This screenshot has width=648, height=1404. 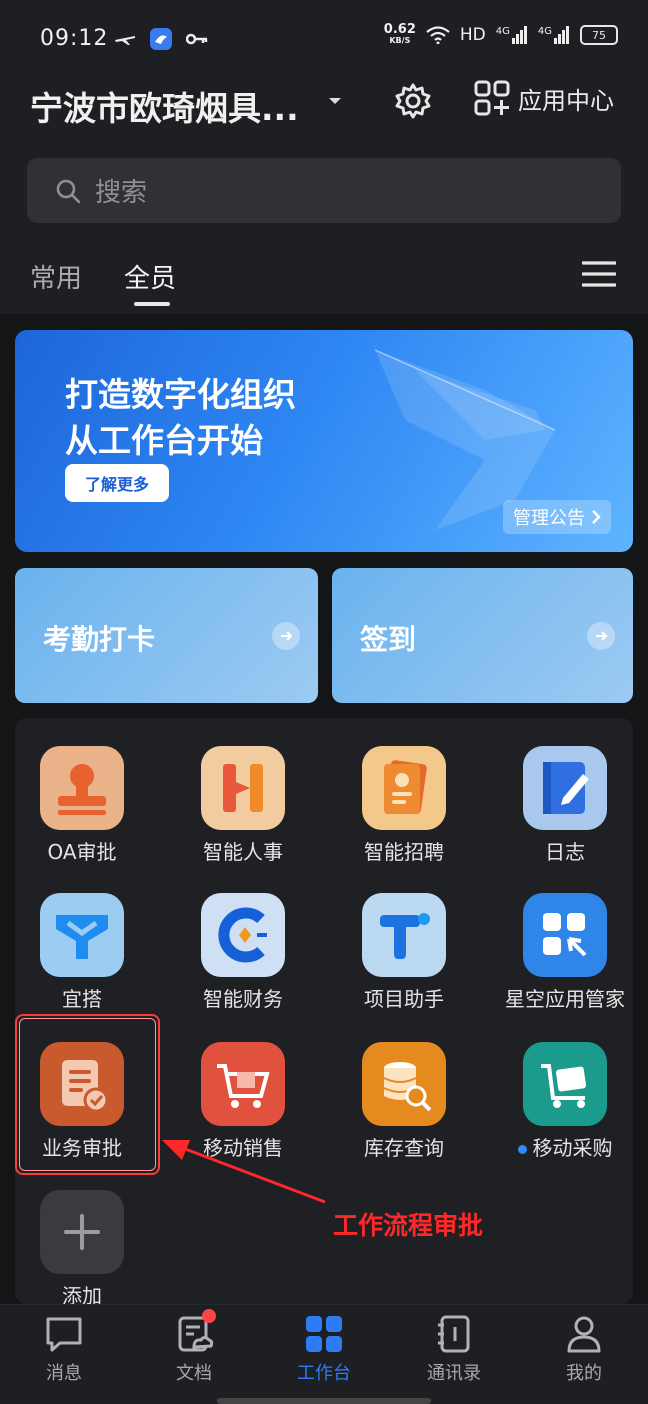 I want to click on finance-c-icon, so click(x=243, y=935).